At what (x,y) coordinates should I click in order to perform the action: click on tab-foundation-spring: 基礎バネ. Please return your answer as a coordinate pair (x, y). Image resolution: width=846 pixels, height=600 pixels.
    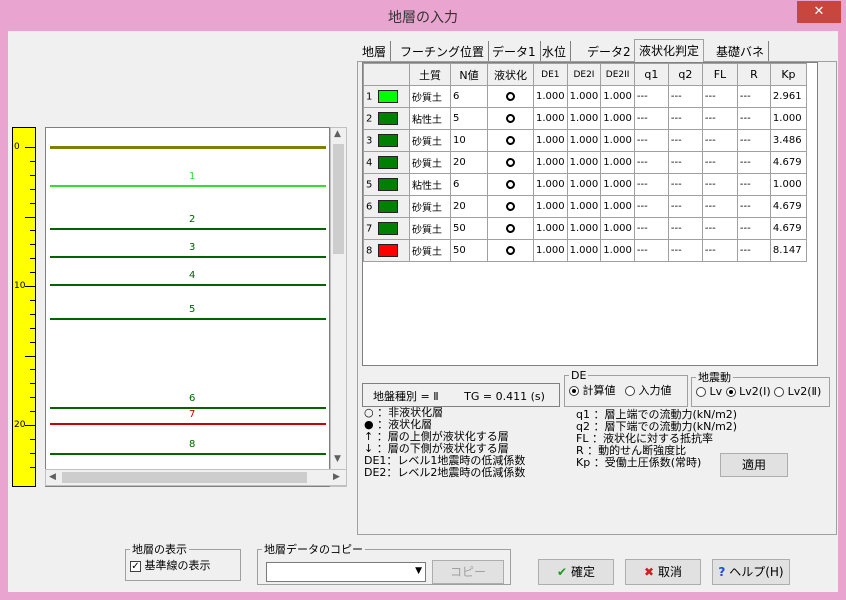
    Looking at the image, I should click on (741, 51).